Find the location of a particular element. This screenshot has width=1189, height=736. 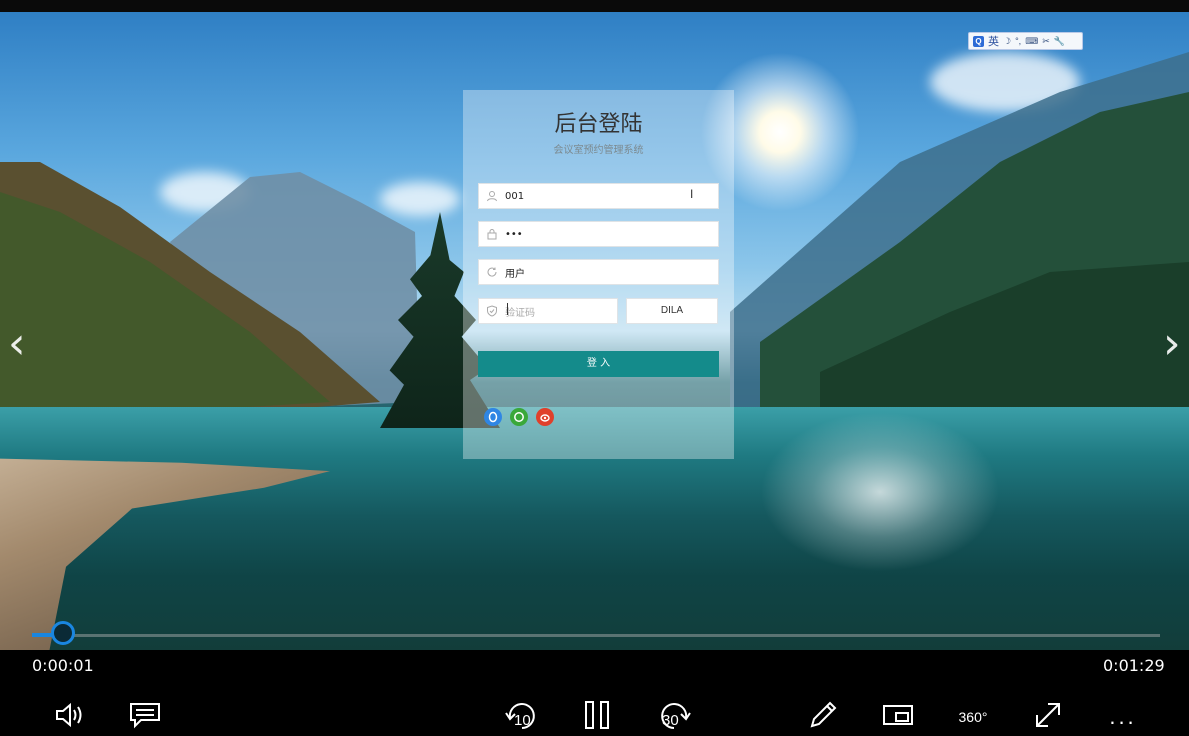

weibo-icon is located at coordinates (545, 417).